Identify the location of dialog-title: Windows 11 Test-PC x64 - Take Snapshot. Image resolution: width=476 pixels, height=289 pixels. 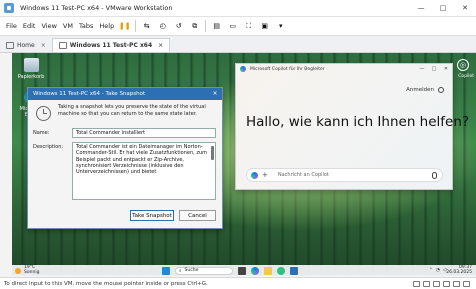
(89, 94).